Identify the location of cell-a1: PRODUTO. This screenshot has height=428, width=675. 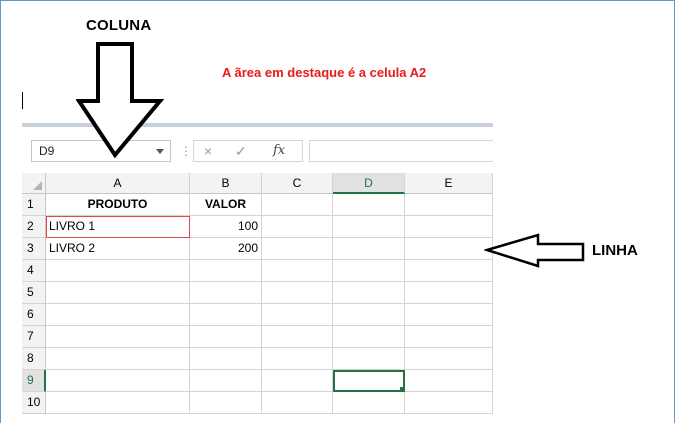
(118, 205).